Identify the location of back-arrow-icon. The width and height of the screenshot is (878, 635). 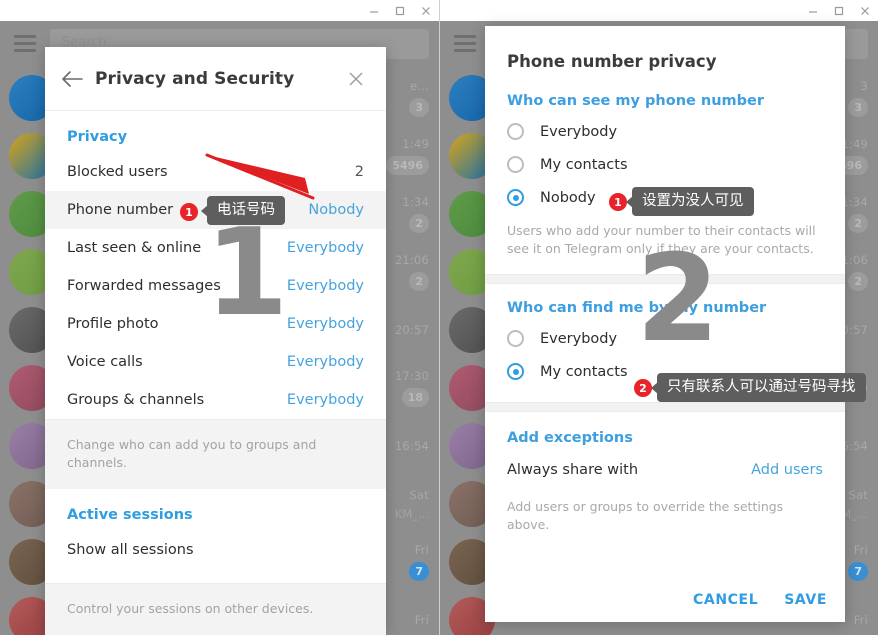
(72, 79).